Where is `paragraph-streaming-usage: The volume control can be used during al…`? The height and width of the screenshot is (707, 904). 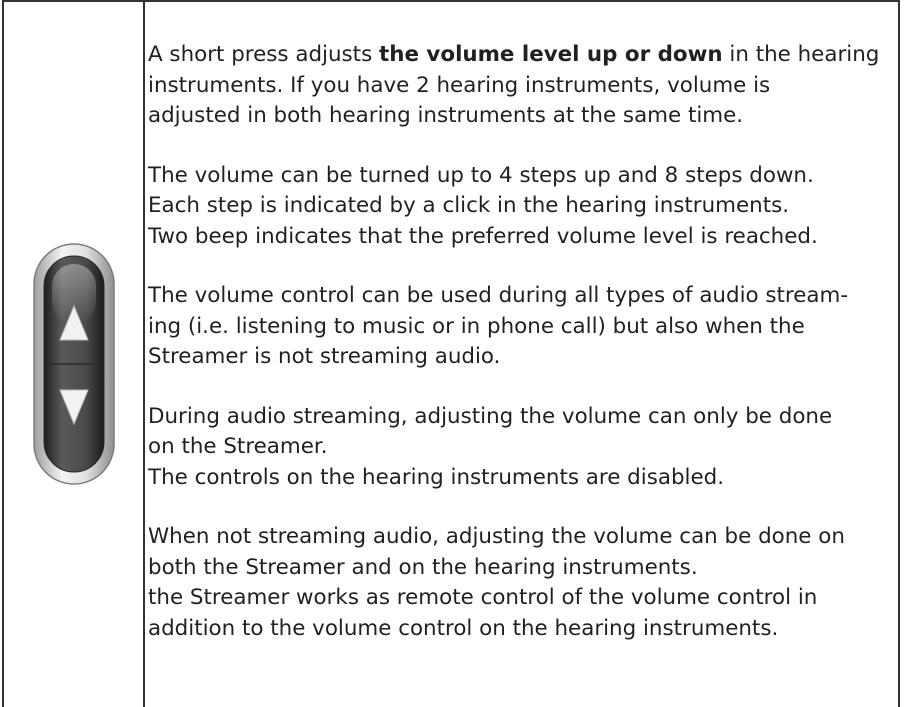 paragraph-streaming-usage: The volume control can be used during al… is located at coordinates (520, 327).